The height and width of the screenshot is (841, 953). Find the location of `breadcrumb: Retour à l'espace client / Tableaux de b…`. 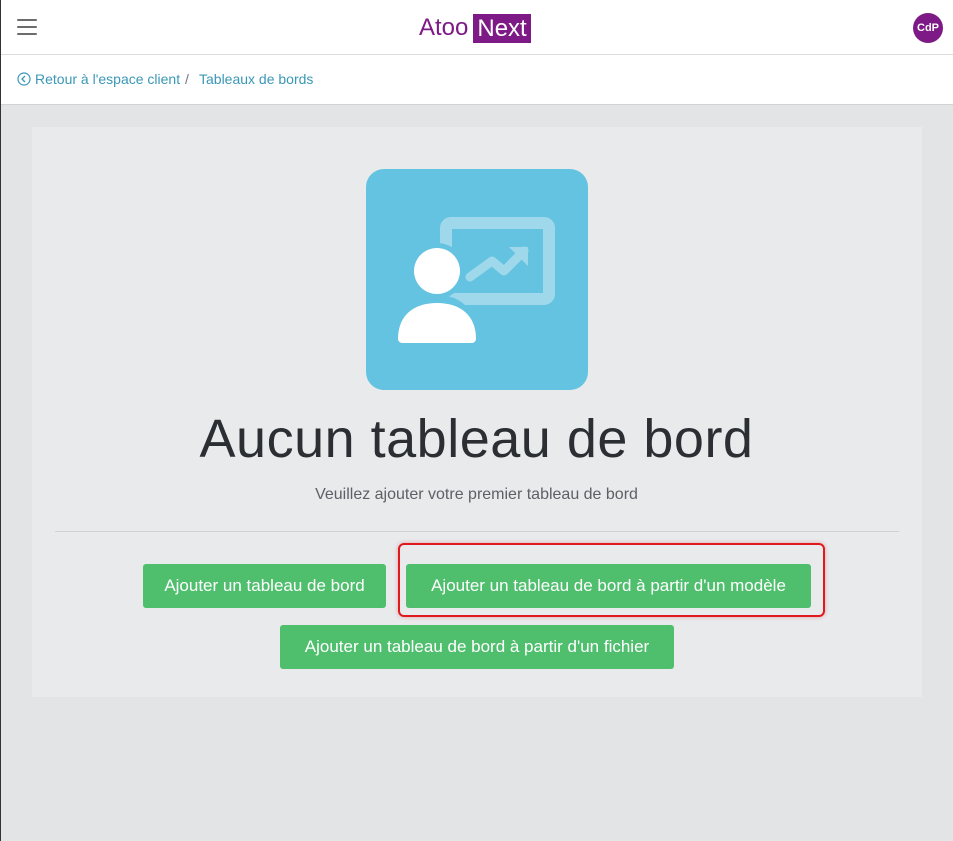

breadcrumb: Retour à l'espace client / Tableaux de b… is located at coordinates (477, 80).